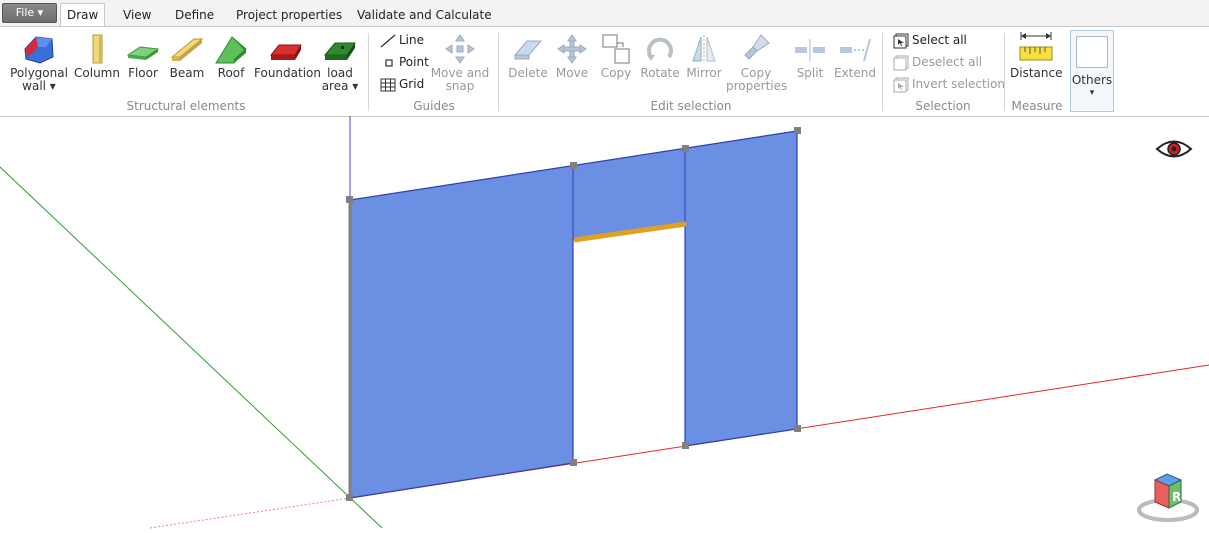  What do you see at coordinates (412, 40) in the screenshot?
I see `line-label: Line` at bounding box center [412, 40].